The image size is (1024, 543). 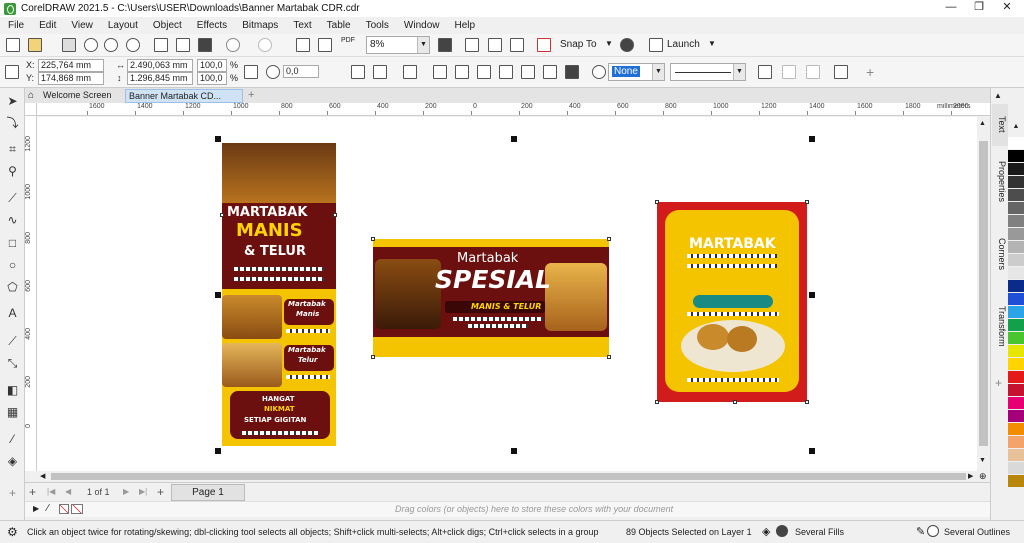 I want to click on connector-tool-icon: ⤡, so click(x=12, y=363).